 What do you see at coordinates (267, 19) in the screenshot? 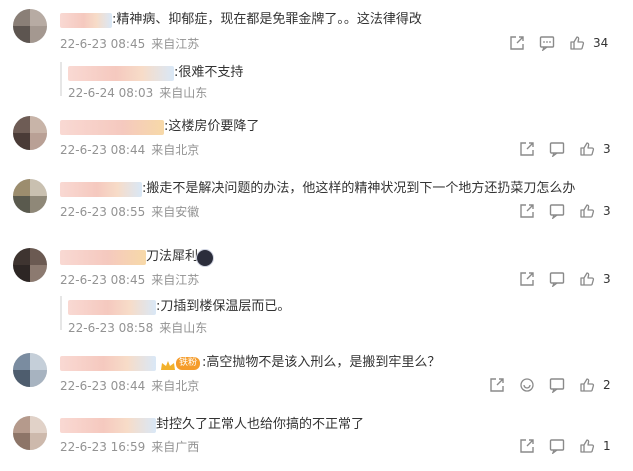
I see `comment-text: :精神病、抑郁症，现在都是免罪金牌了。。这法律得改` at bounding box center [267, 19].